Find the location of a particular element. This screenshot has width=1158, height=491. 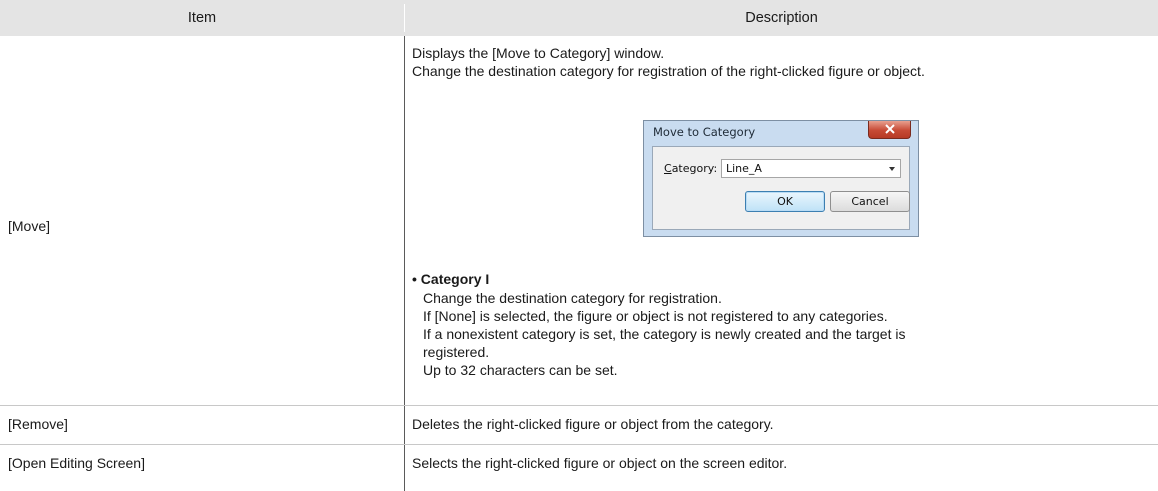

dialog-body: Category: Line_A OK Cancel is located at coordinates (781, 188).